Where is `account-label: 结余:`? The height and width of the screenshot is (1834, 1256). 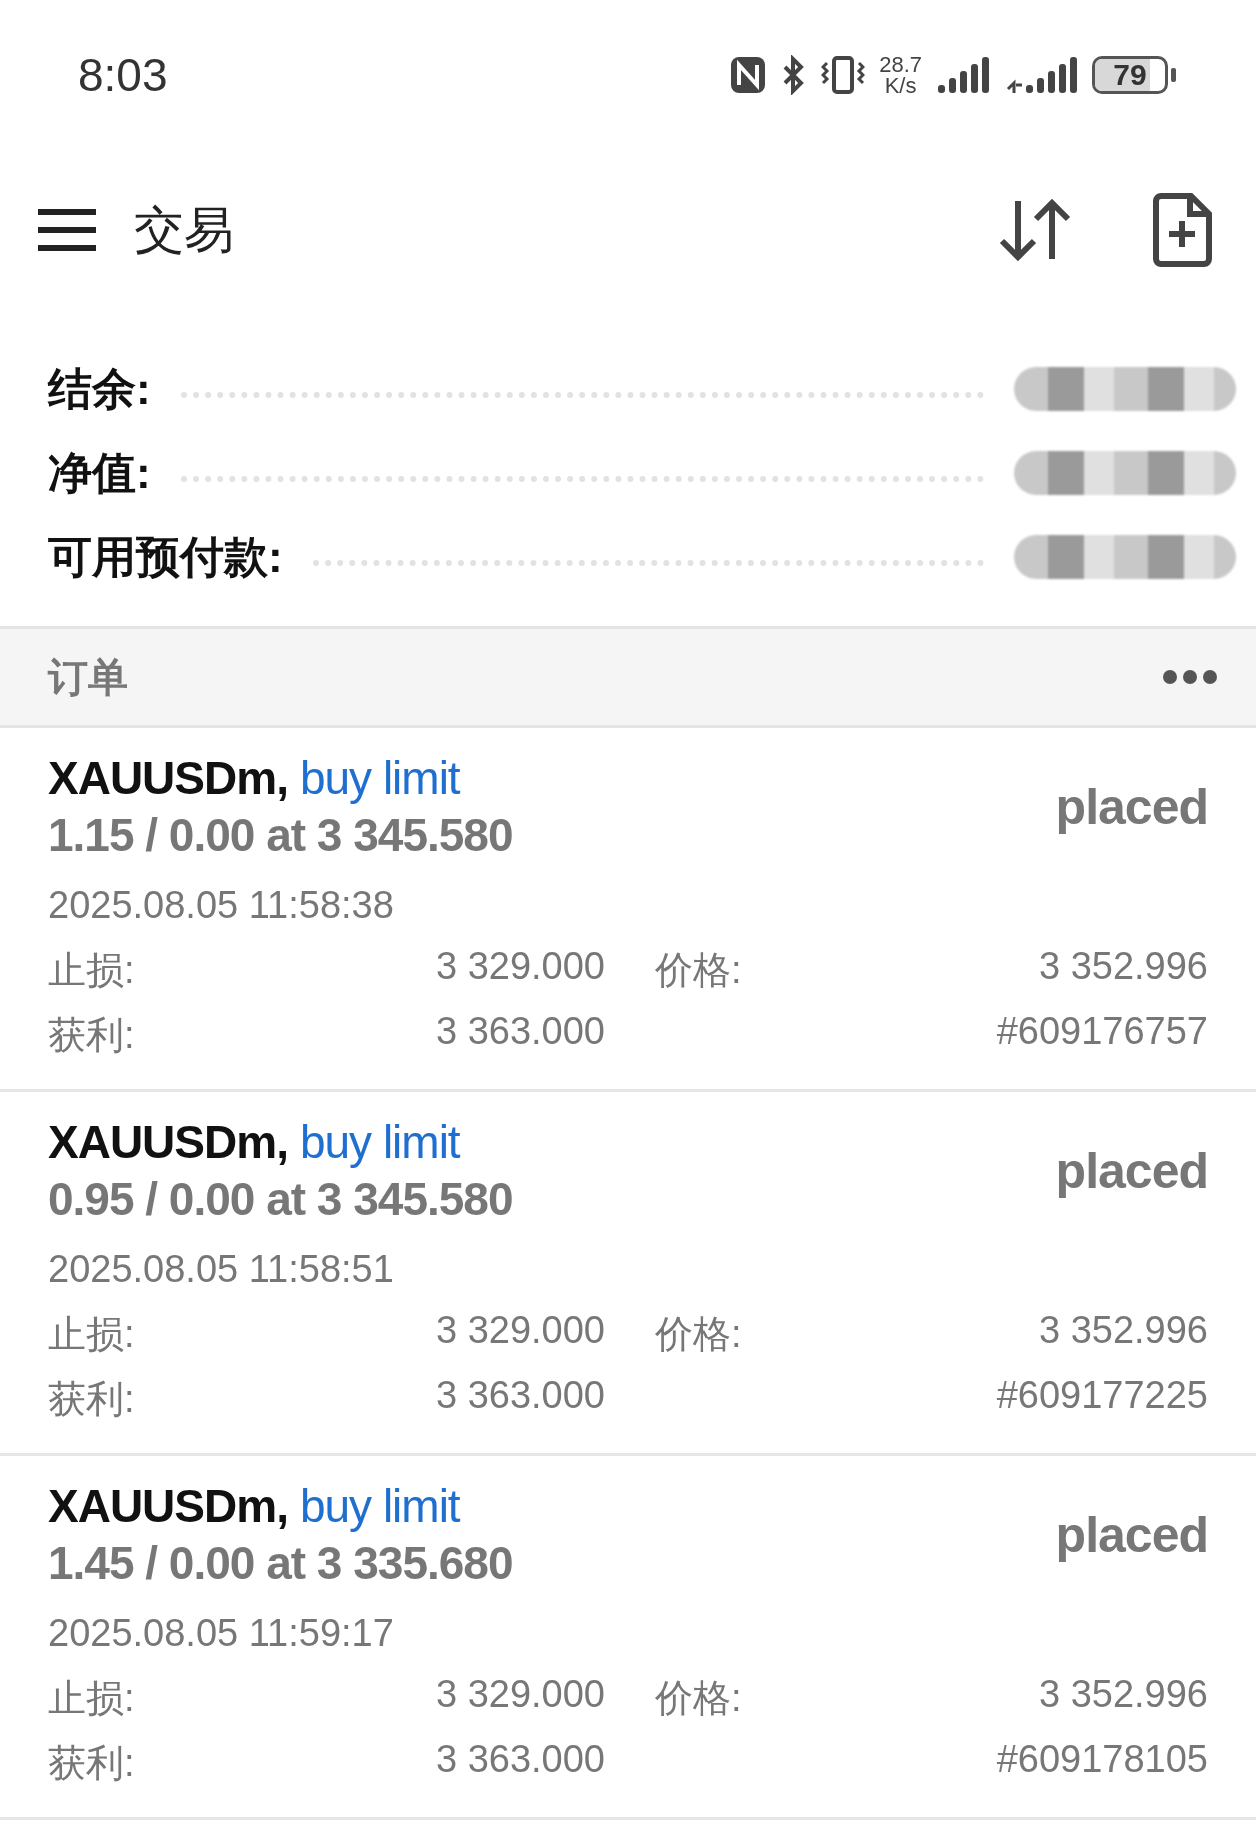
account-label: 结余: is located at coordinates (99, 388).